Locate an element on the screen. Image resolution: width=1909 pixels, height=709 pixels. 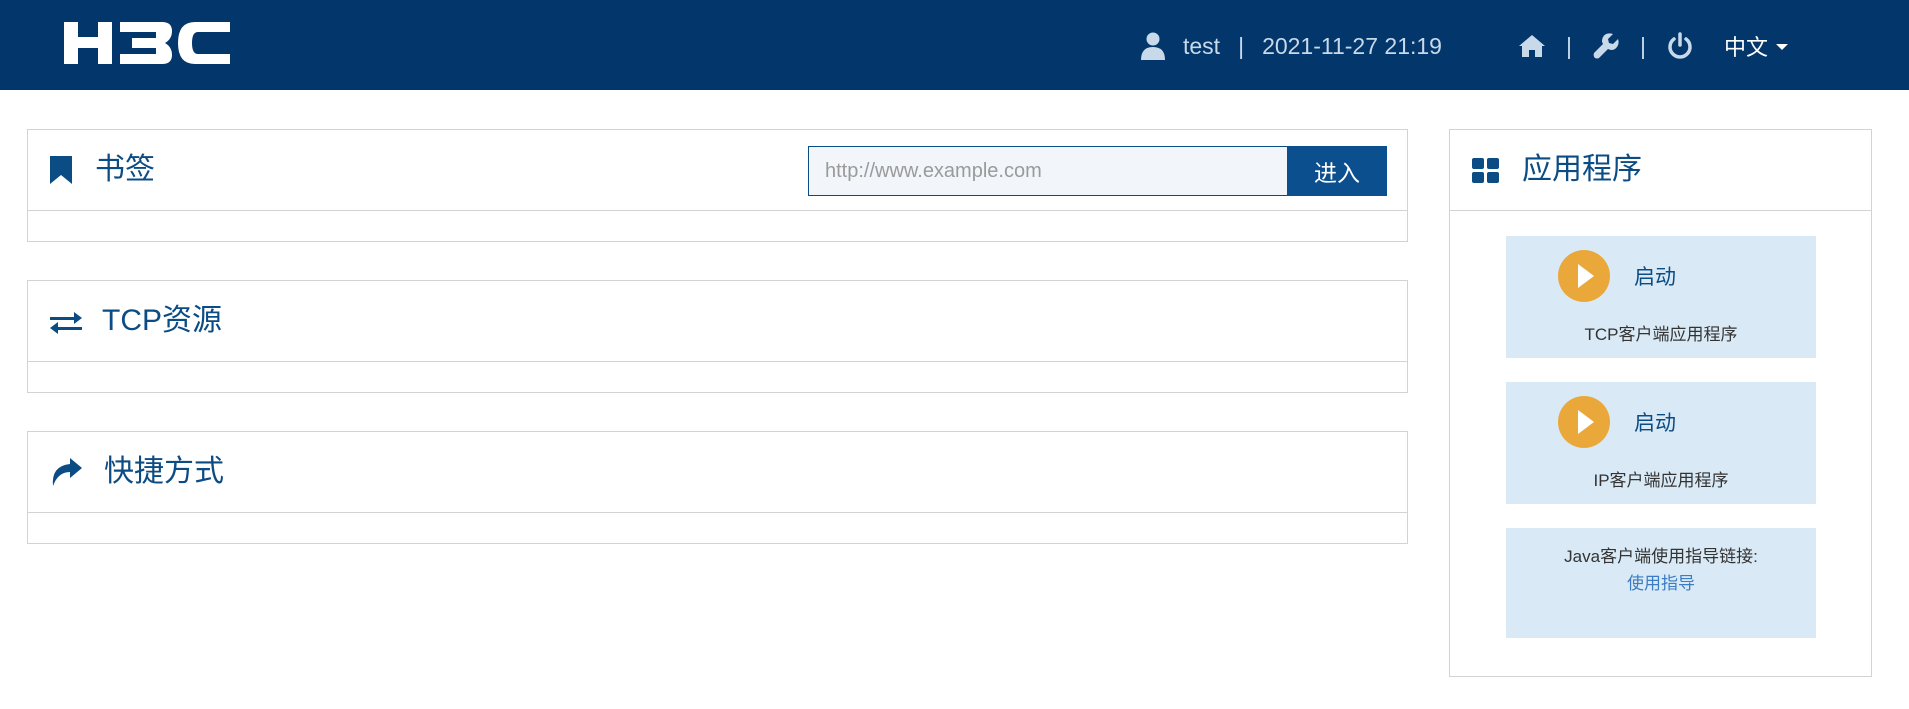
tcp-client-launch: 启动 is located at coordinates (1617, 276).